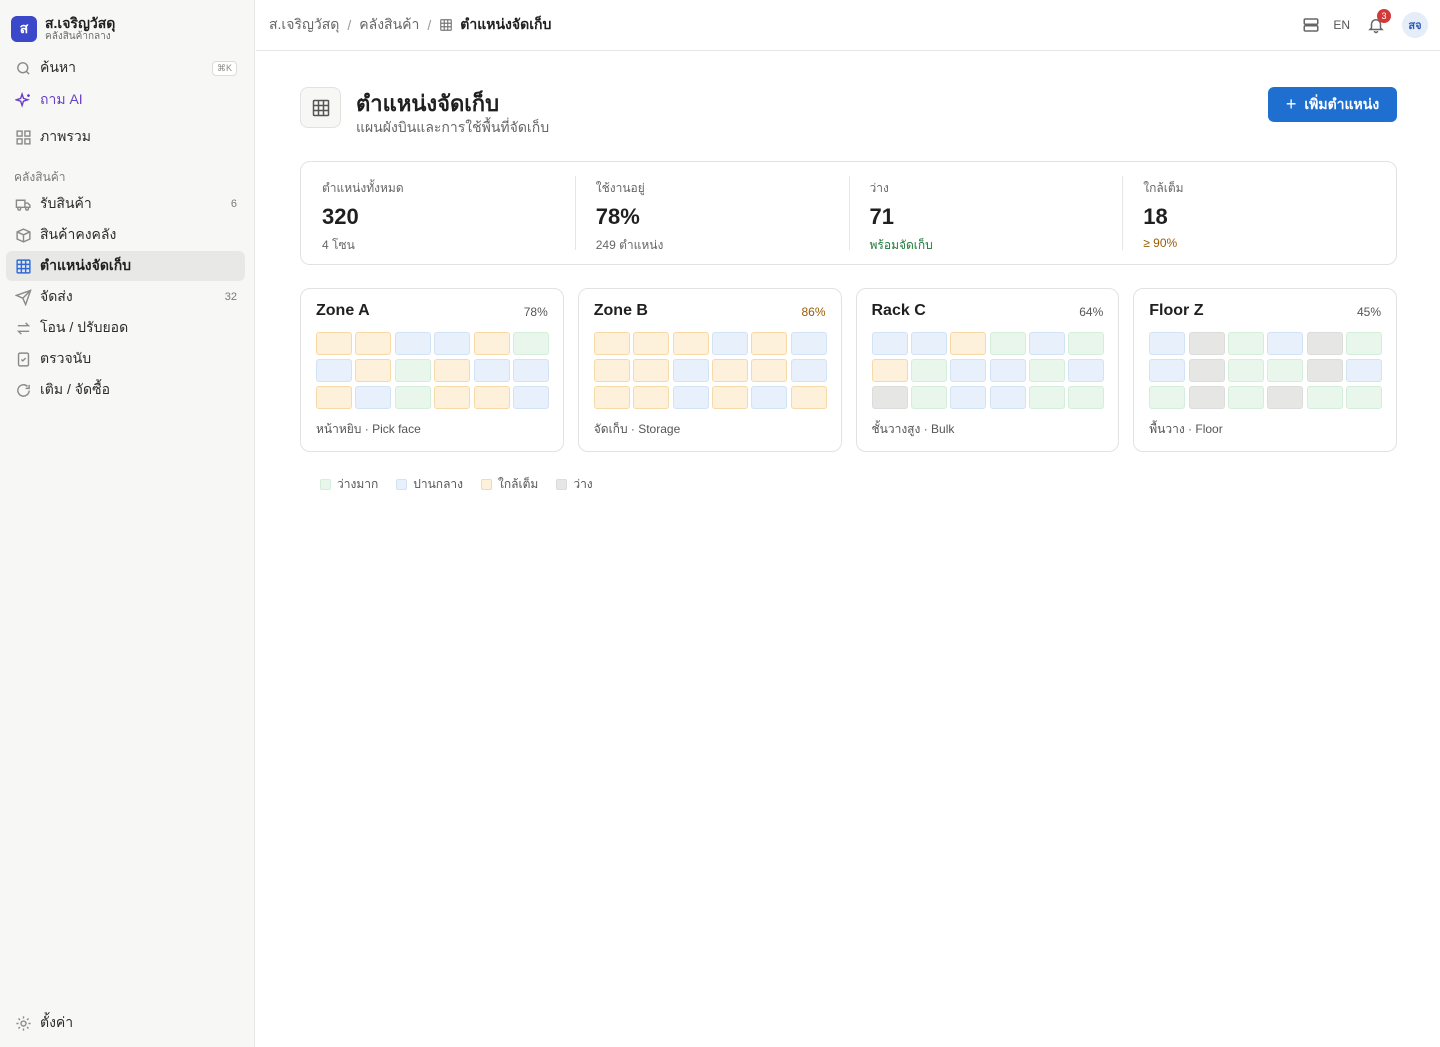 This screenshot has width=1440, height=1047. Describe the element at coordinates (125, 1023) in the screenshot. I see `sidebar-settings: ตั้งค่า` at that location.